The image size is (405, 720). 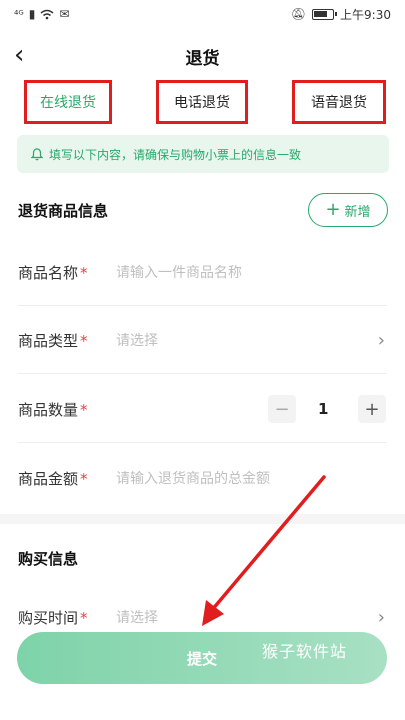 I want to click on page-title: 退货, so click(x=202, y=58).